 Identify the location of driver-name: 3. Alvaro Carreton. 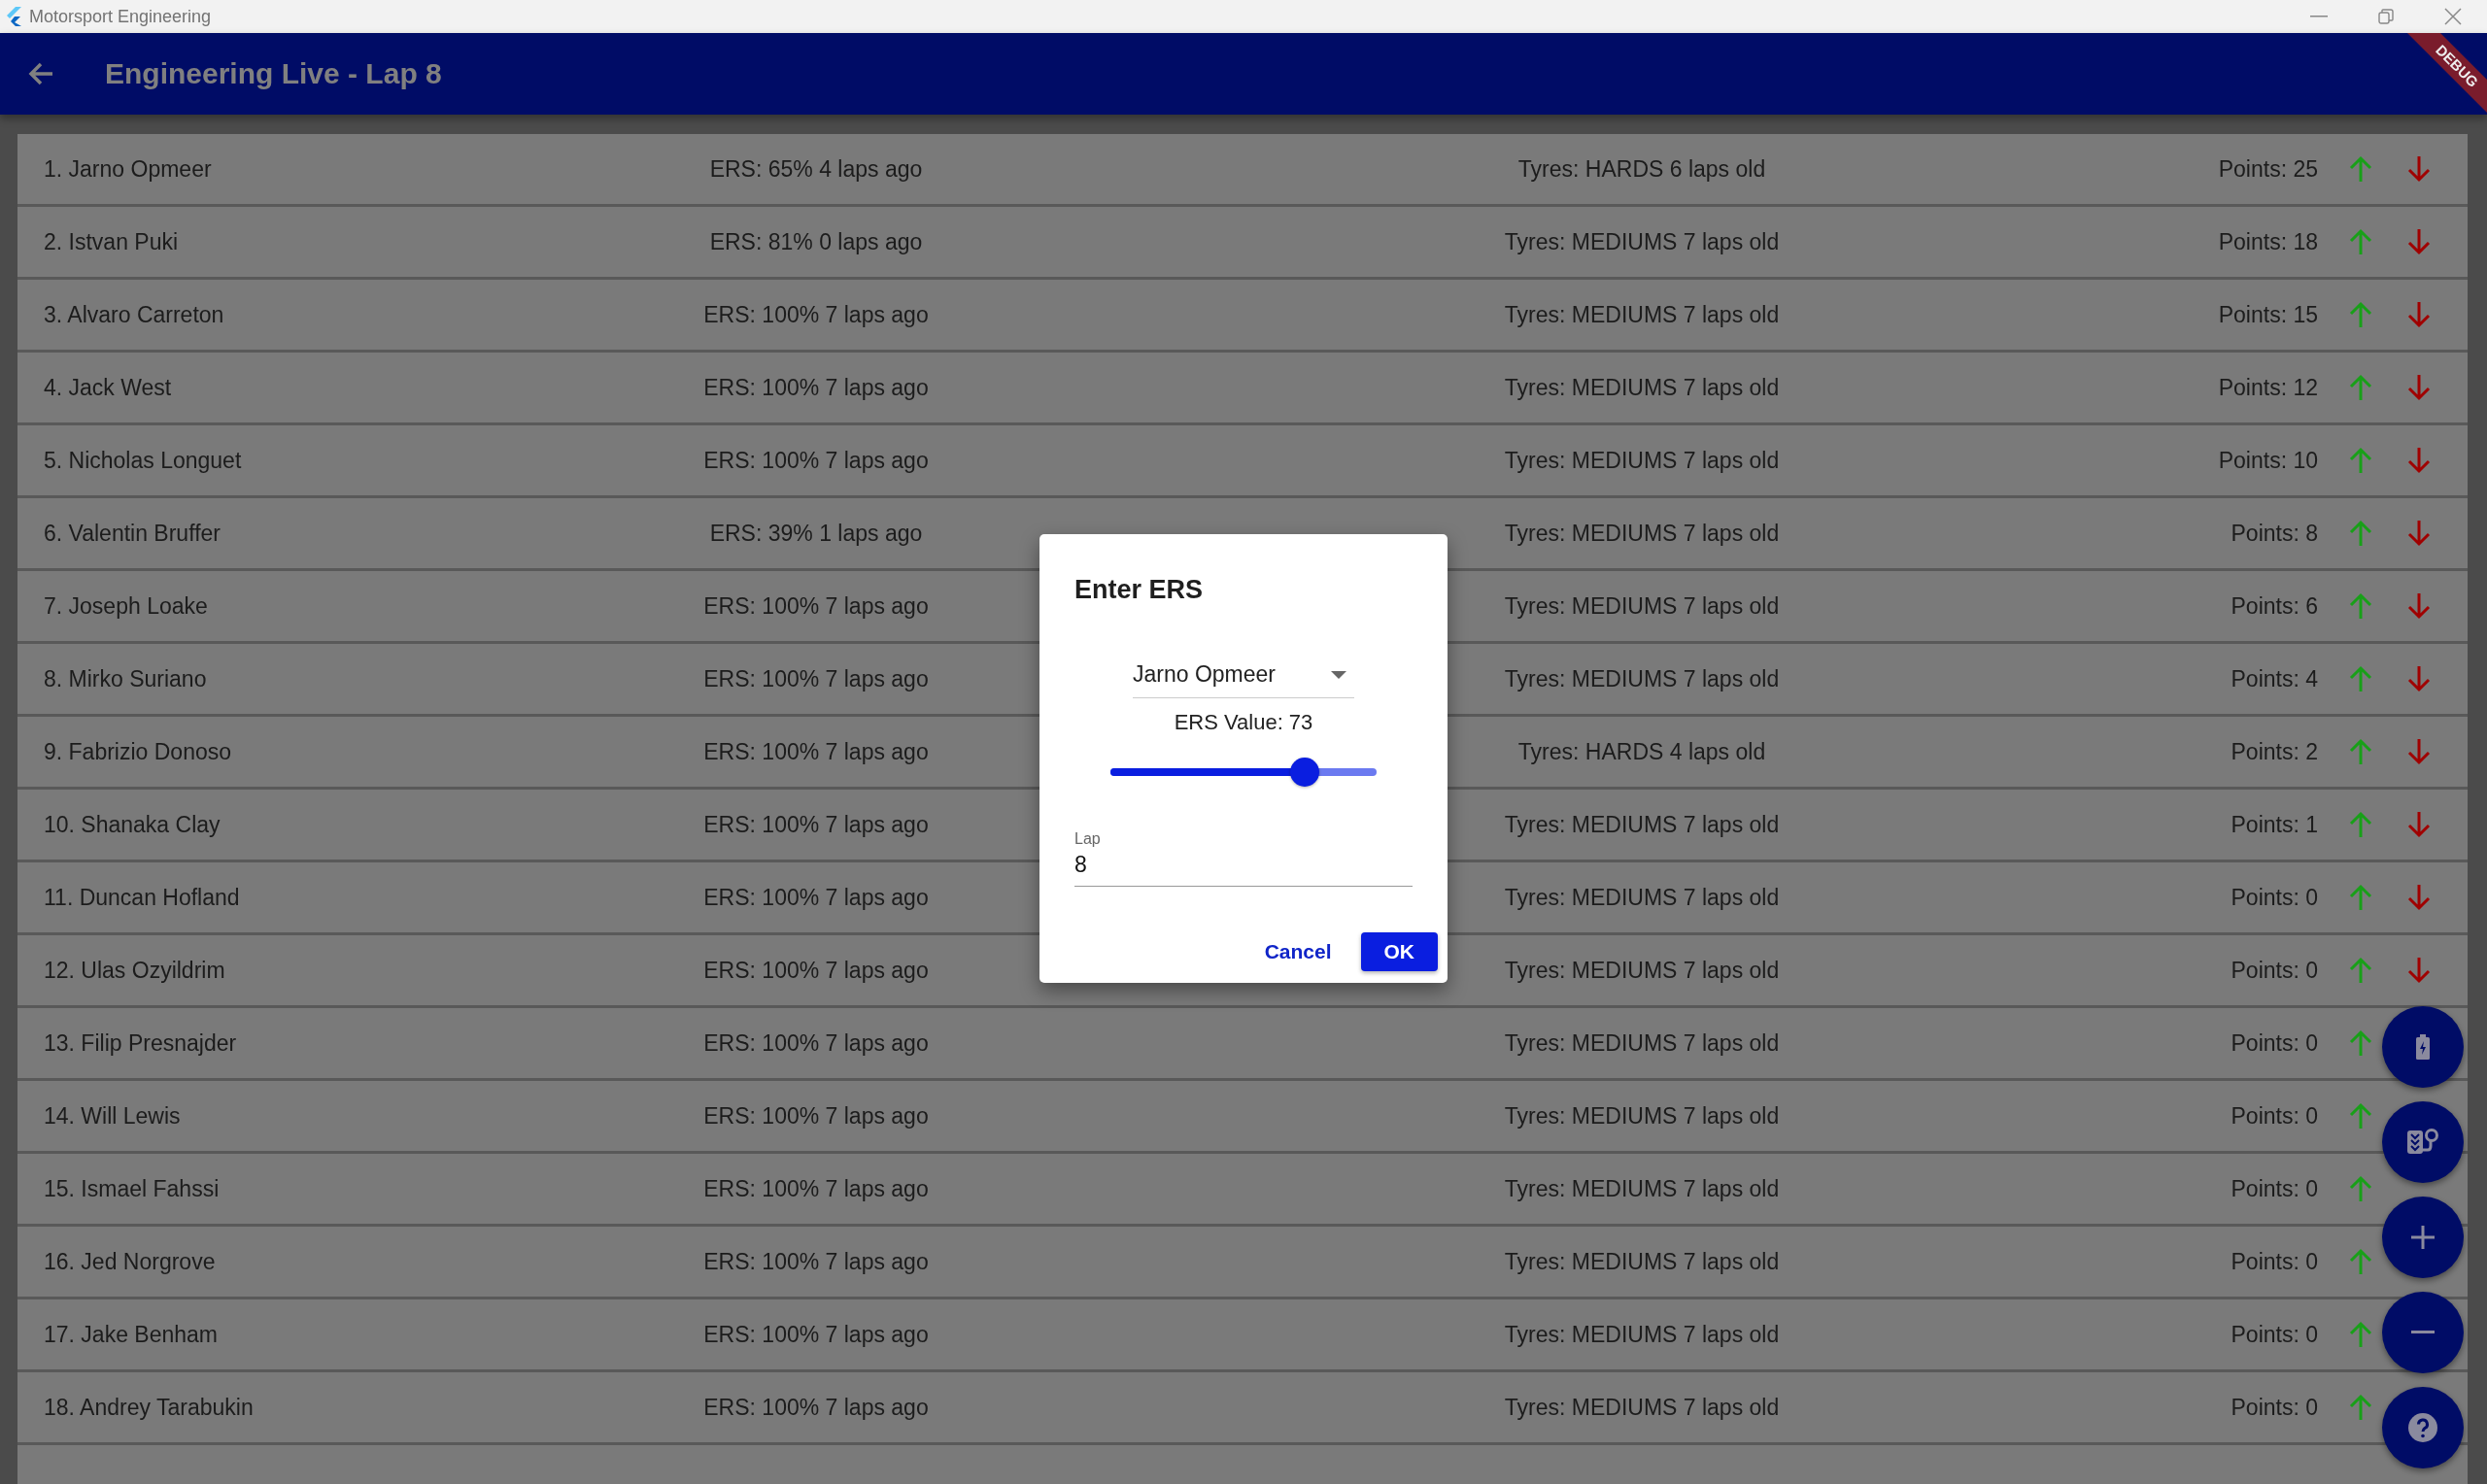
(134, 314).